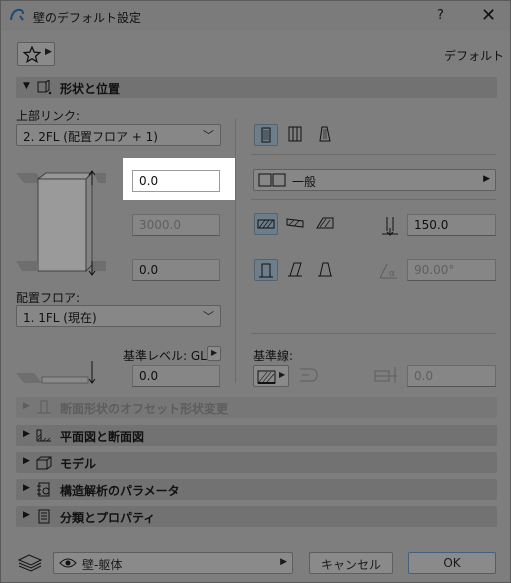 This screenshot has height=583, width=511. Describe the element at coordinates (235, 251) in the screenshot. I see `column-divider` at that location.